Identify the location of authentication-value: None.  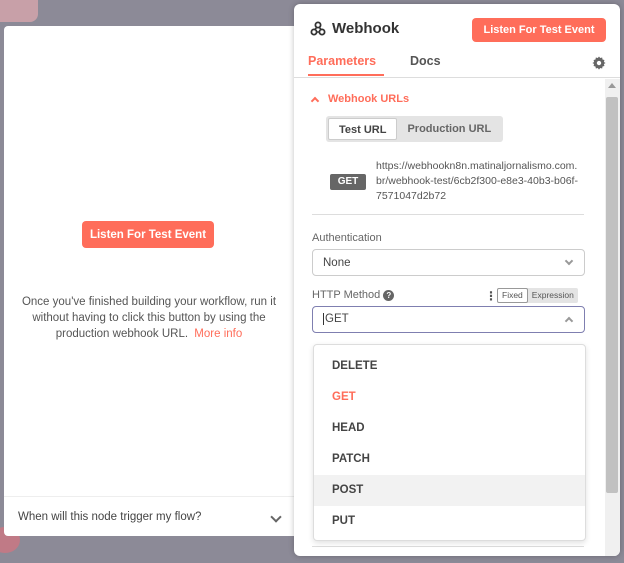
(337, 262).